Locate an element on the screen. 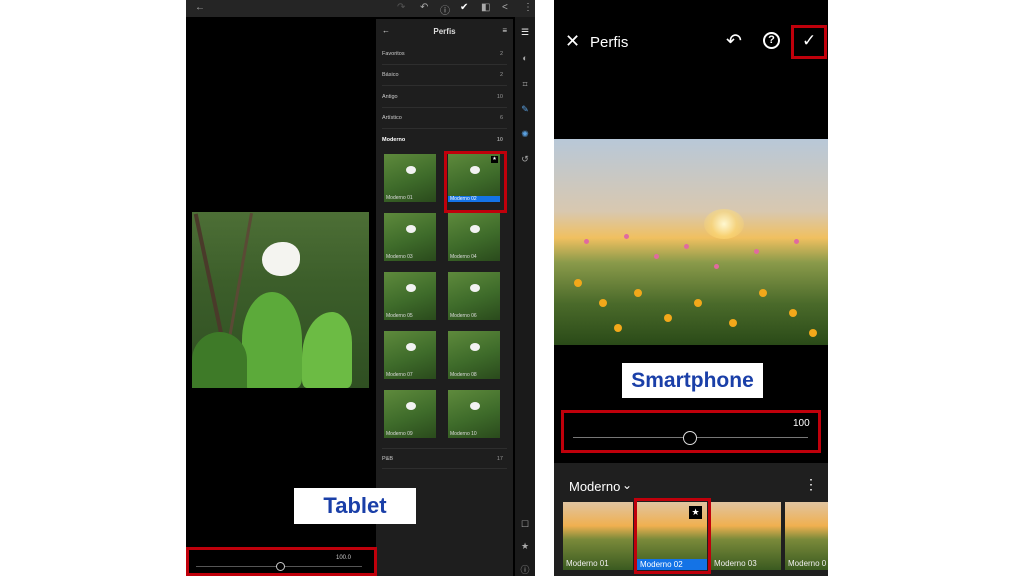 The image size is (1024, 576). panel-title: Perfis is located at coordinates (444, 31).